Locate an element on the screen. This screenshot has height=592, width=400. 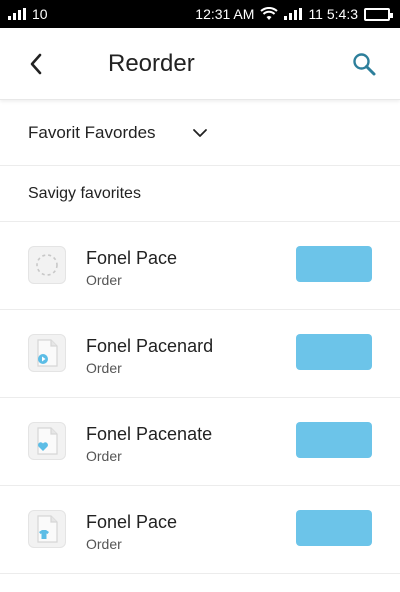
chevron-down-icon is located at coordinates (199, 132).